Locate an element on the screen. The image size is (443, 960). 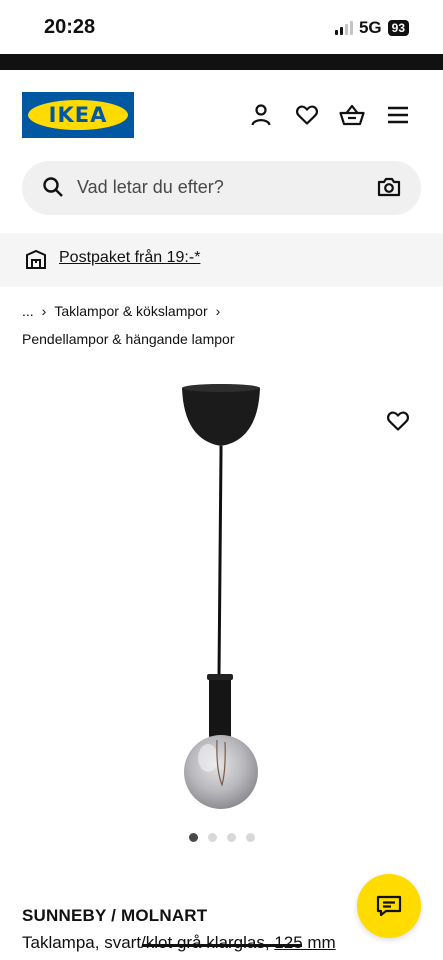
logo-text: IKEA is located at coordinates (78, 115).